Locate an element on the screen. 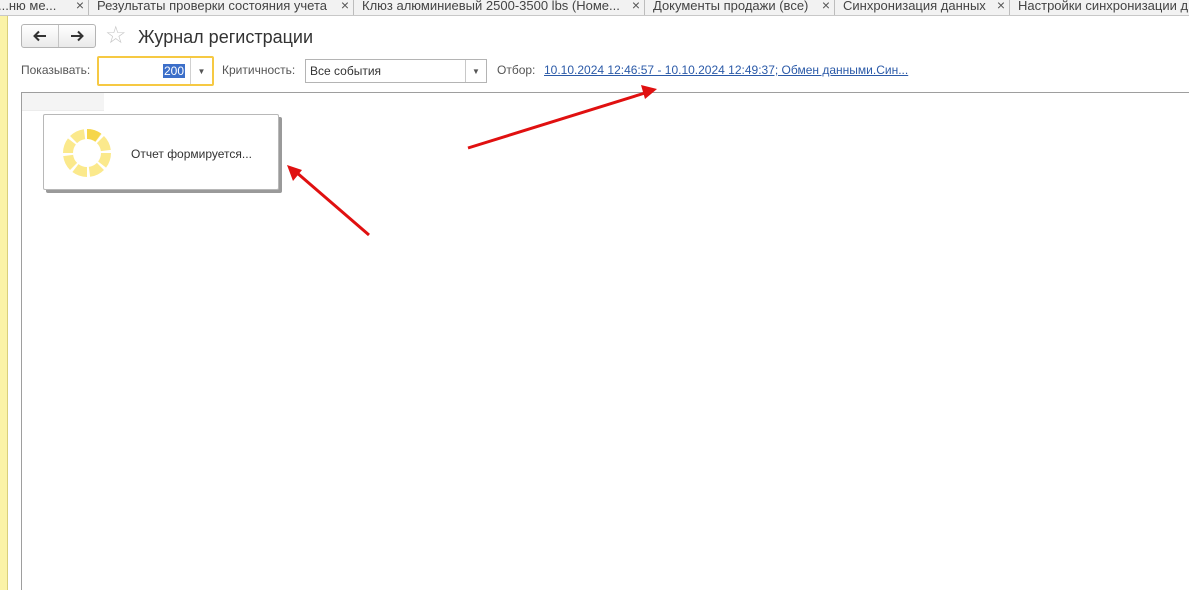 This screenshot has width=1189, height=590. arrow-left-icon is located at coordinates (39, 36).